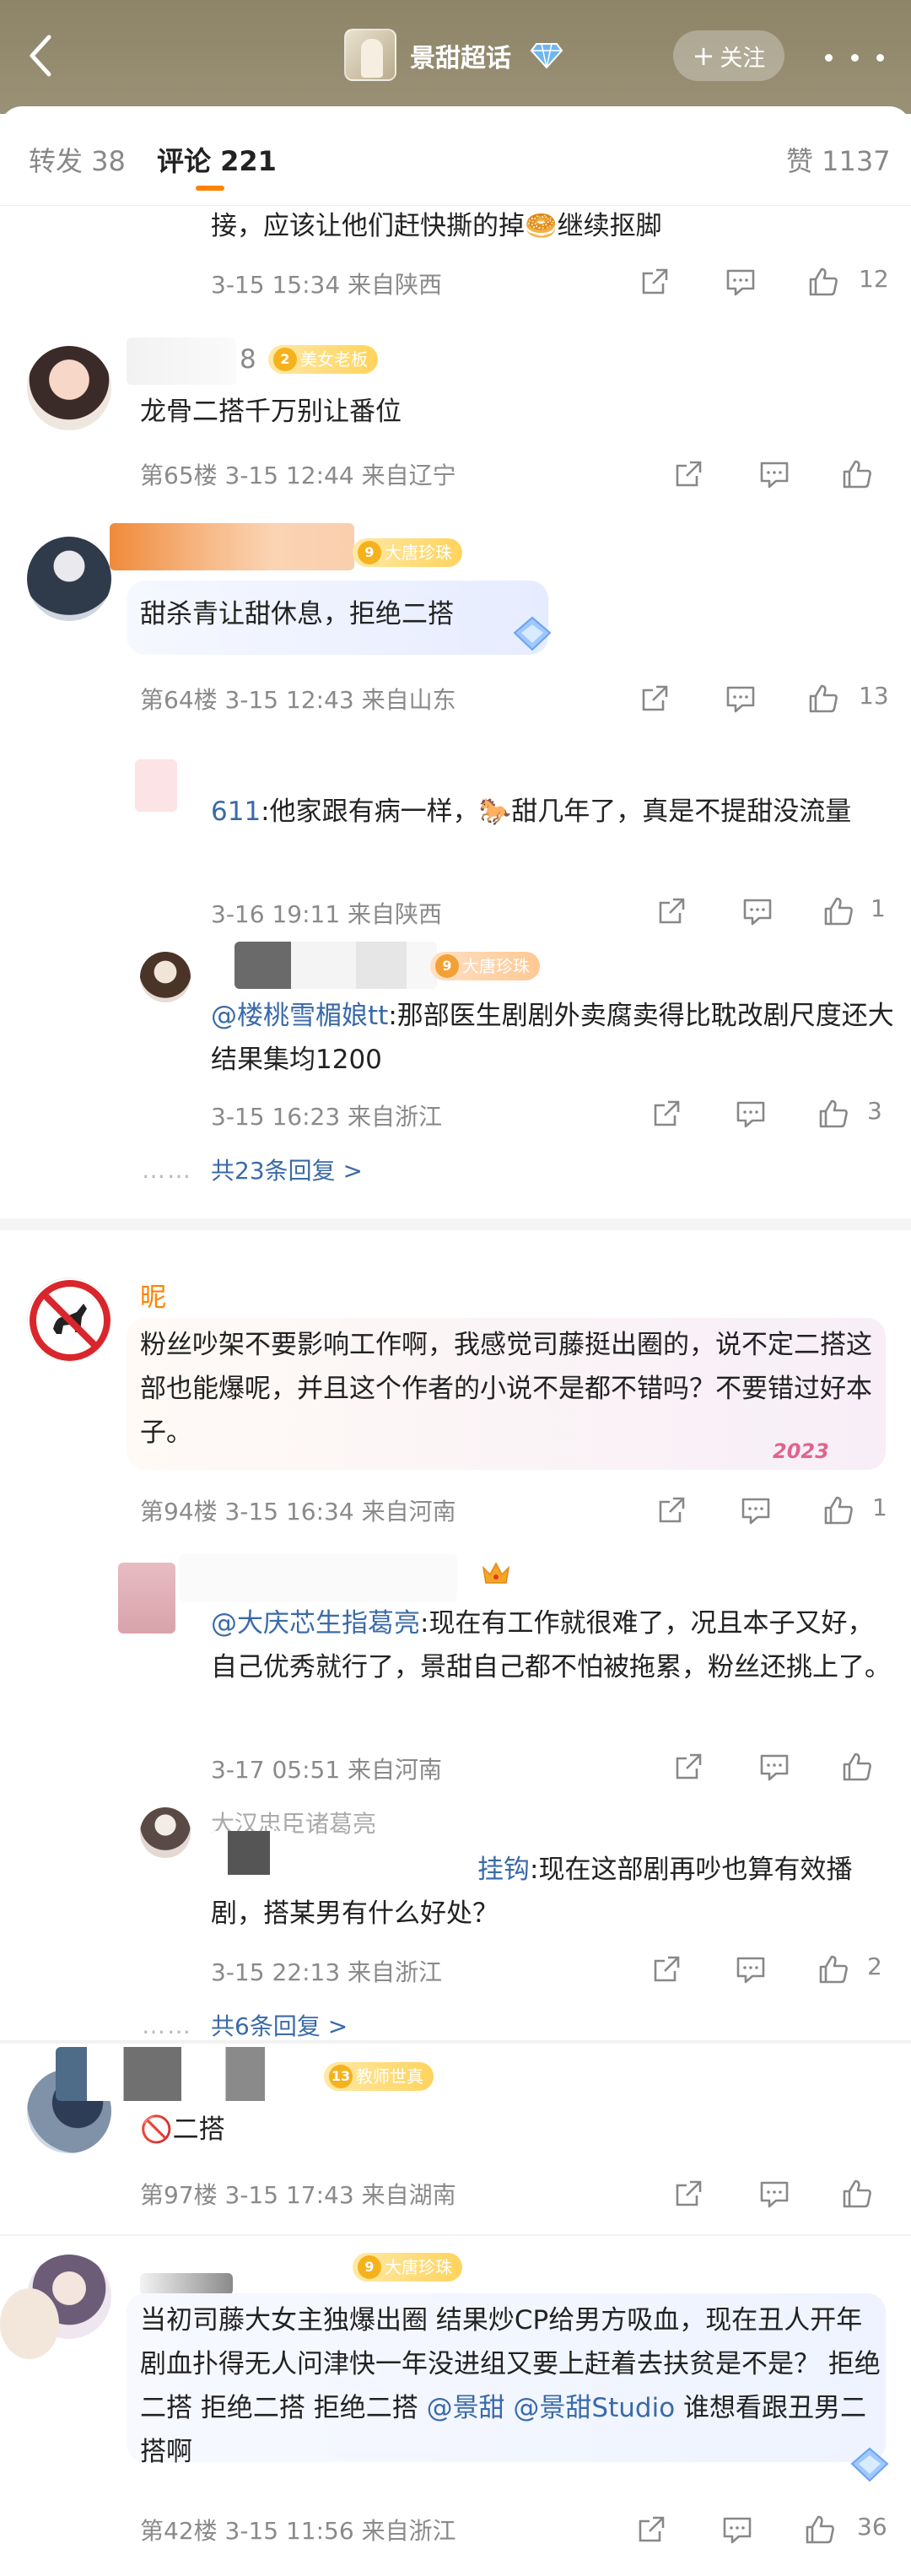  Describe the element at coordinates (69, 1319) in the screenshot. I see `no-dog-icon` at that location.